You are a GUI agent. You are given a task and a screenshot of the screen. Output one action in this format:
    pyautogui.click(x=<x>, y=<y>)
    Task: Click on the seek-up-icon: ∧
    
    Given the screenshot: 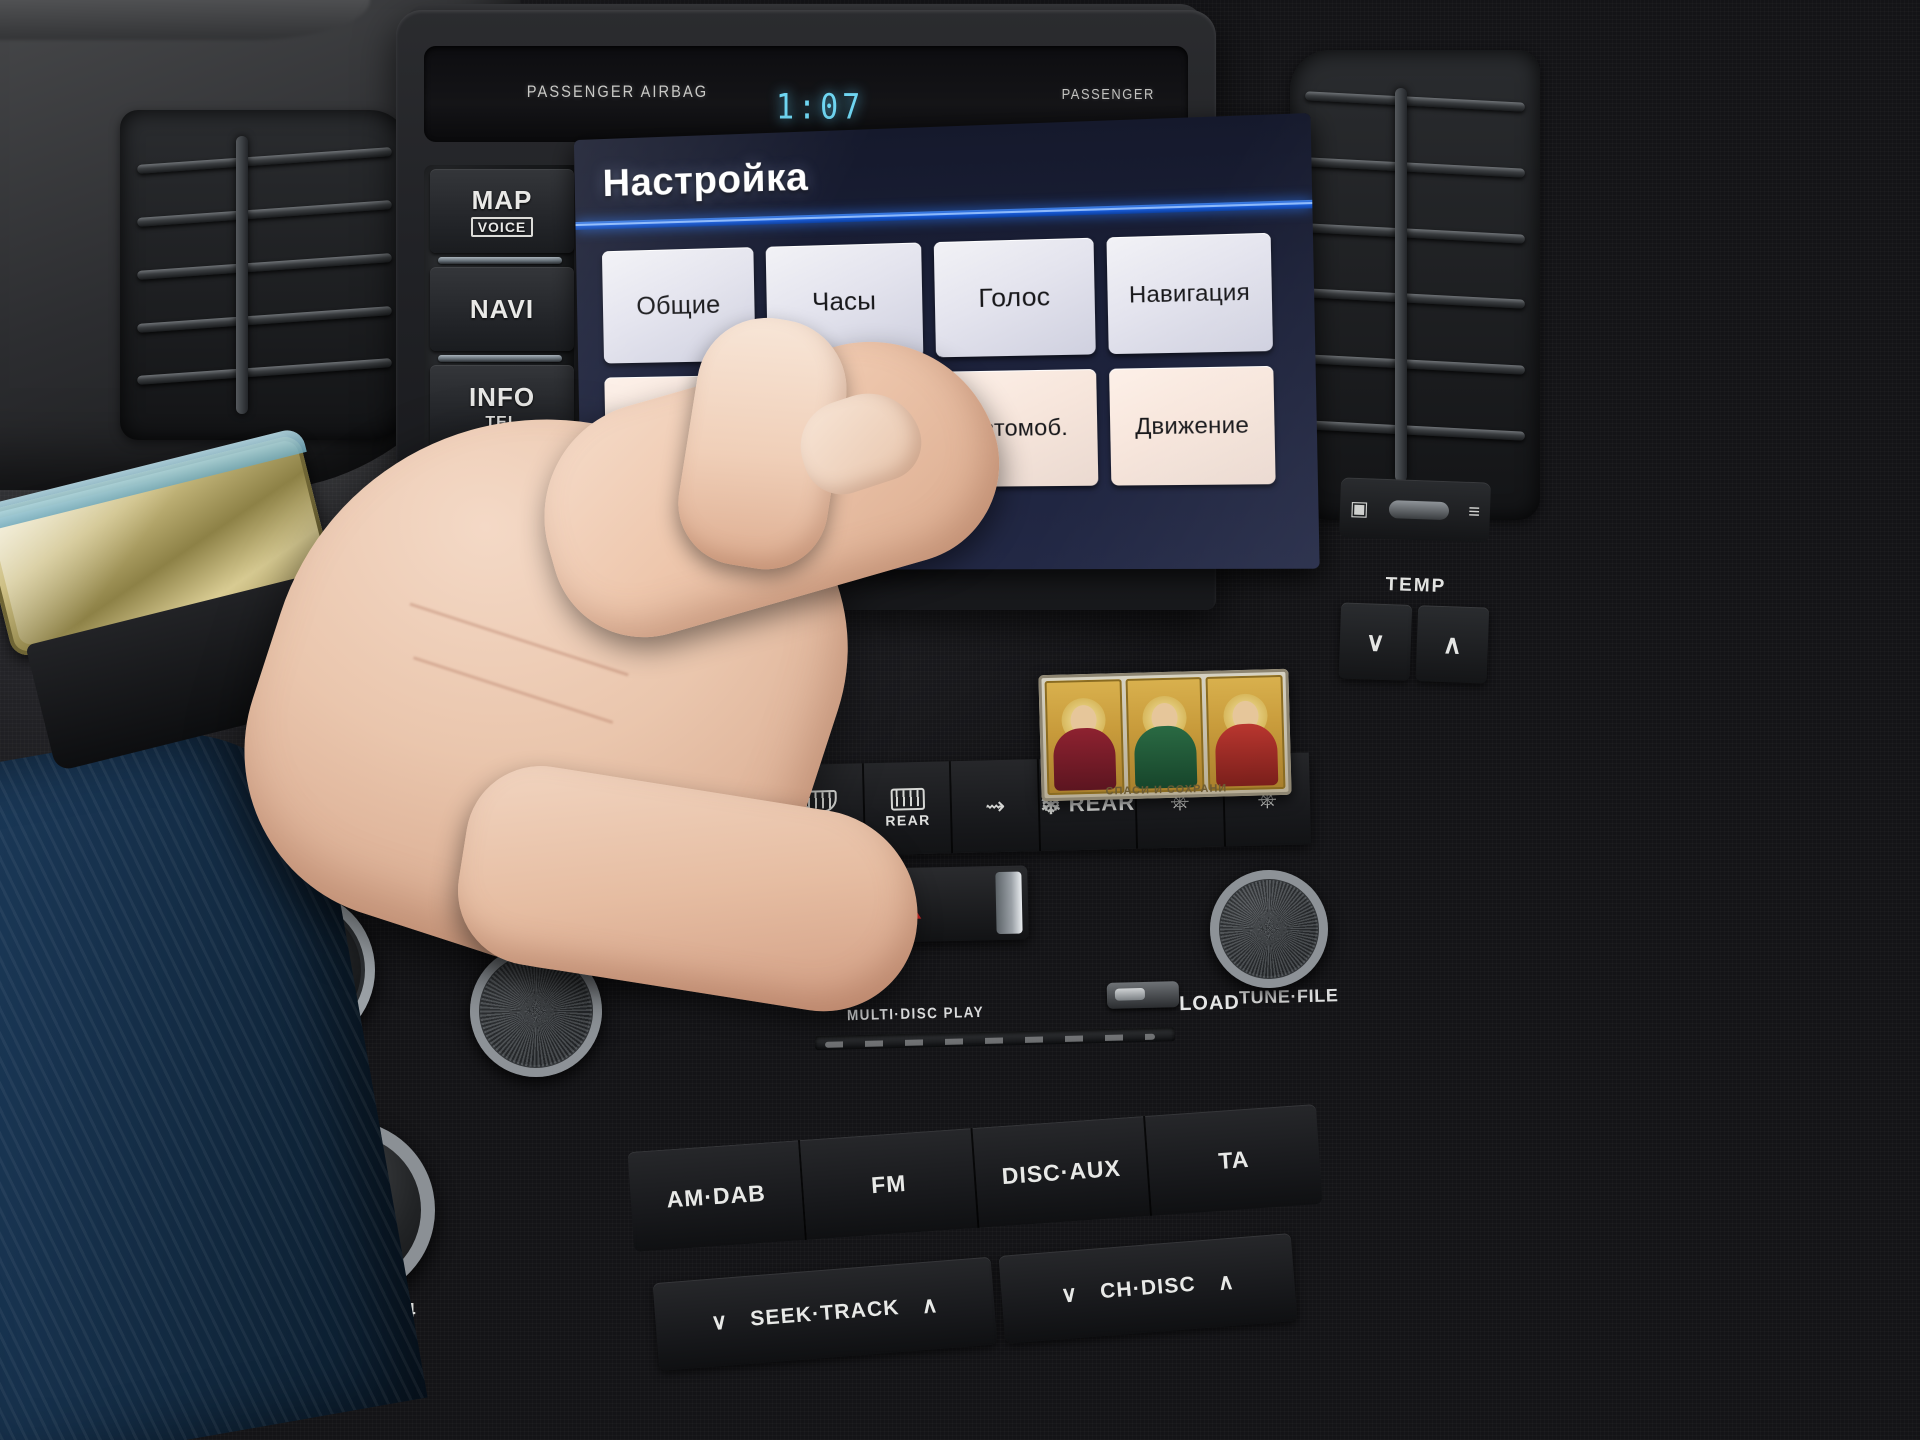 What is the action you would take?
    pyautogui.click(x=930, y=1305)
    